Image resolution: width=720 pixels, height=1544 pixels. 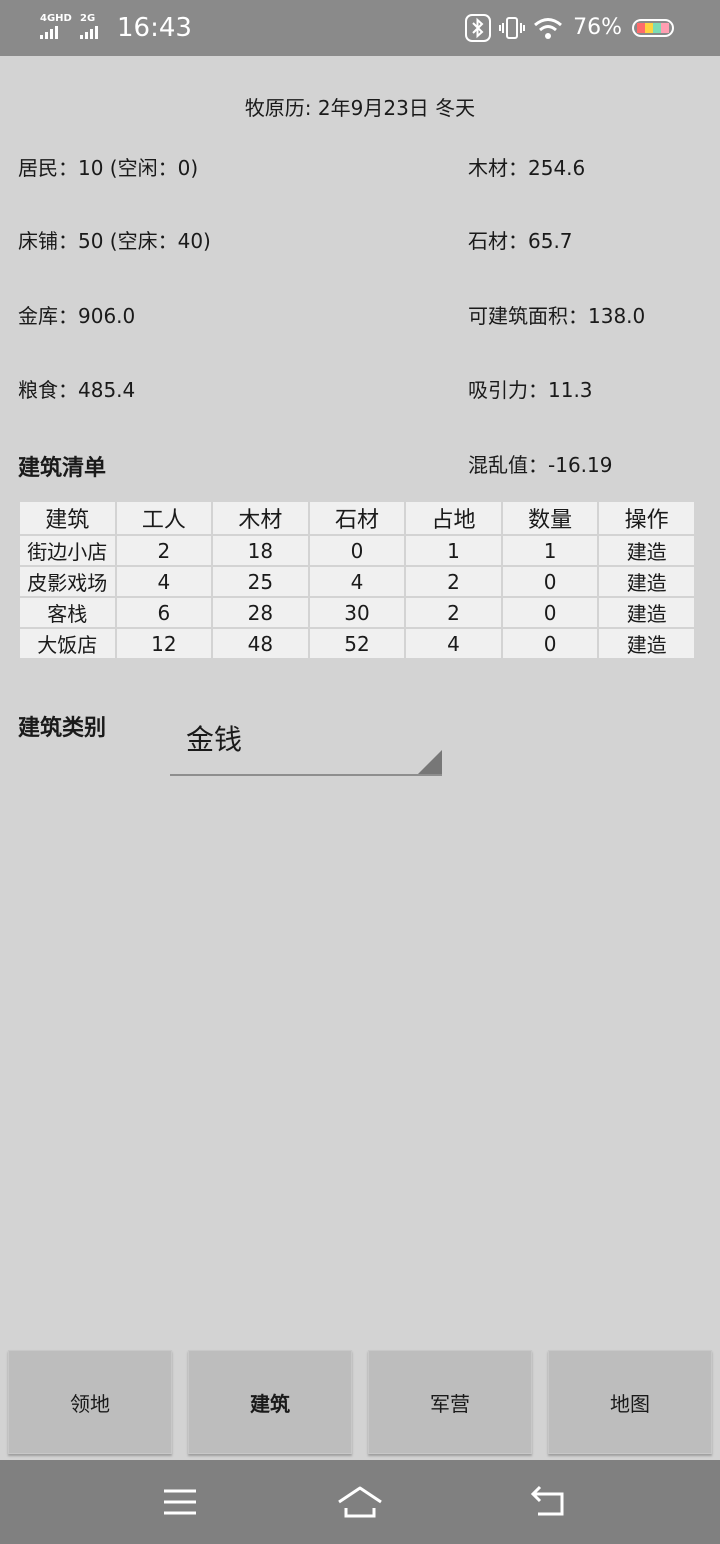 I want to click on home-icon, so click(x=360, y=1502).